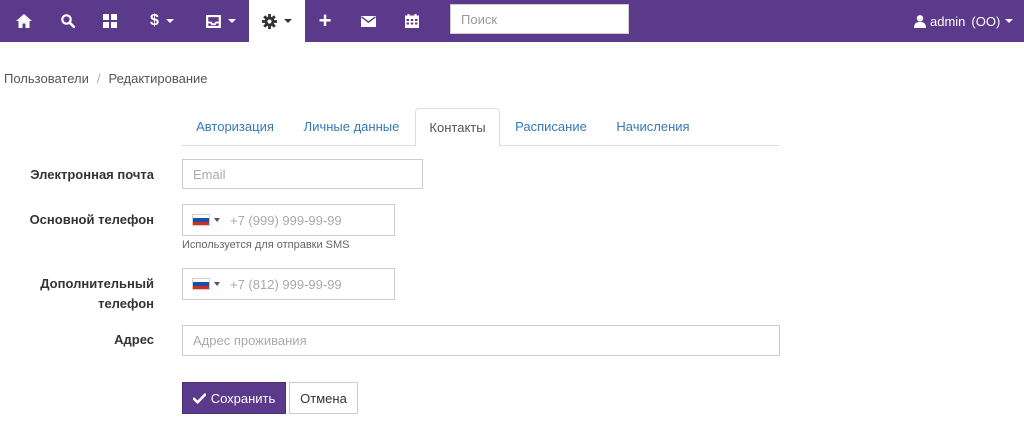  What do you see at coordinates (539, 19) in the screenshot?
I see `global-search-input` at bounding box center [539, 19].